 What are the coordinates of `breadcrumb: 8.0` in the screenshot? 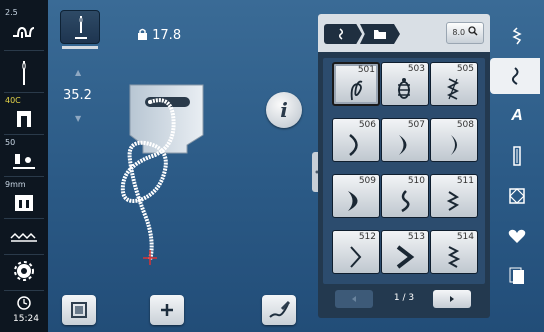 It's located at (404, 33).